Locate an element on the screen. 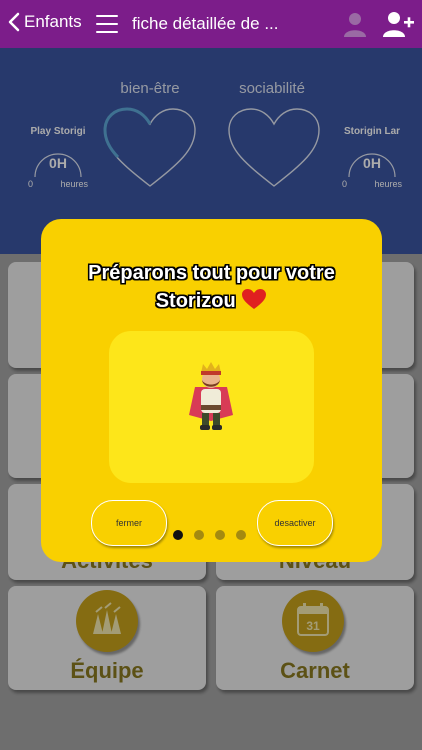 This screenshot has width=422, height=750. popup-title-line1: Préparons tout pour votre is located at coordinates (211, 273).